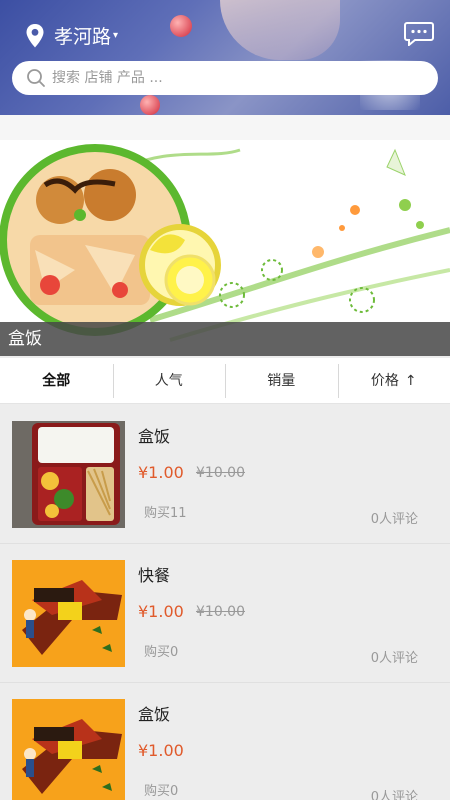 The width and height of the screenshot is (450, 800). I want to click on tab-price: 价格 ↑, so click(393, 380).